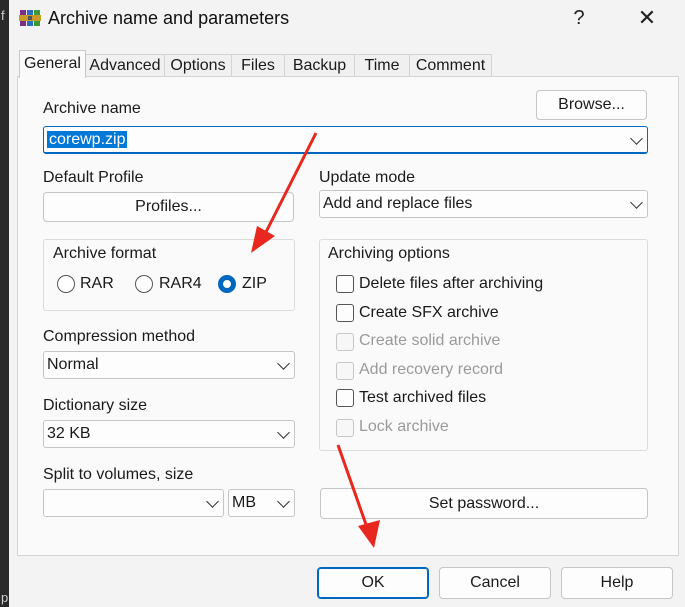 Image resolution: width=685 pixels, height=607 pixels. I want to click on dictionary-size-select: 32 KB, so click(169, 434).